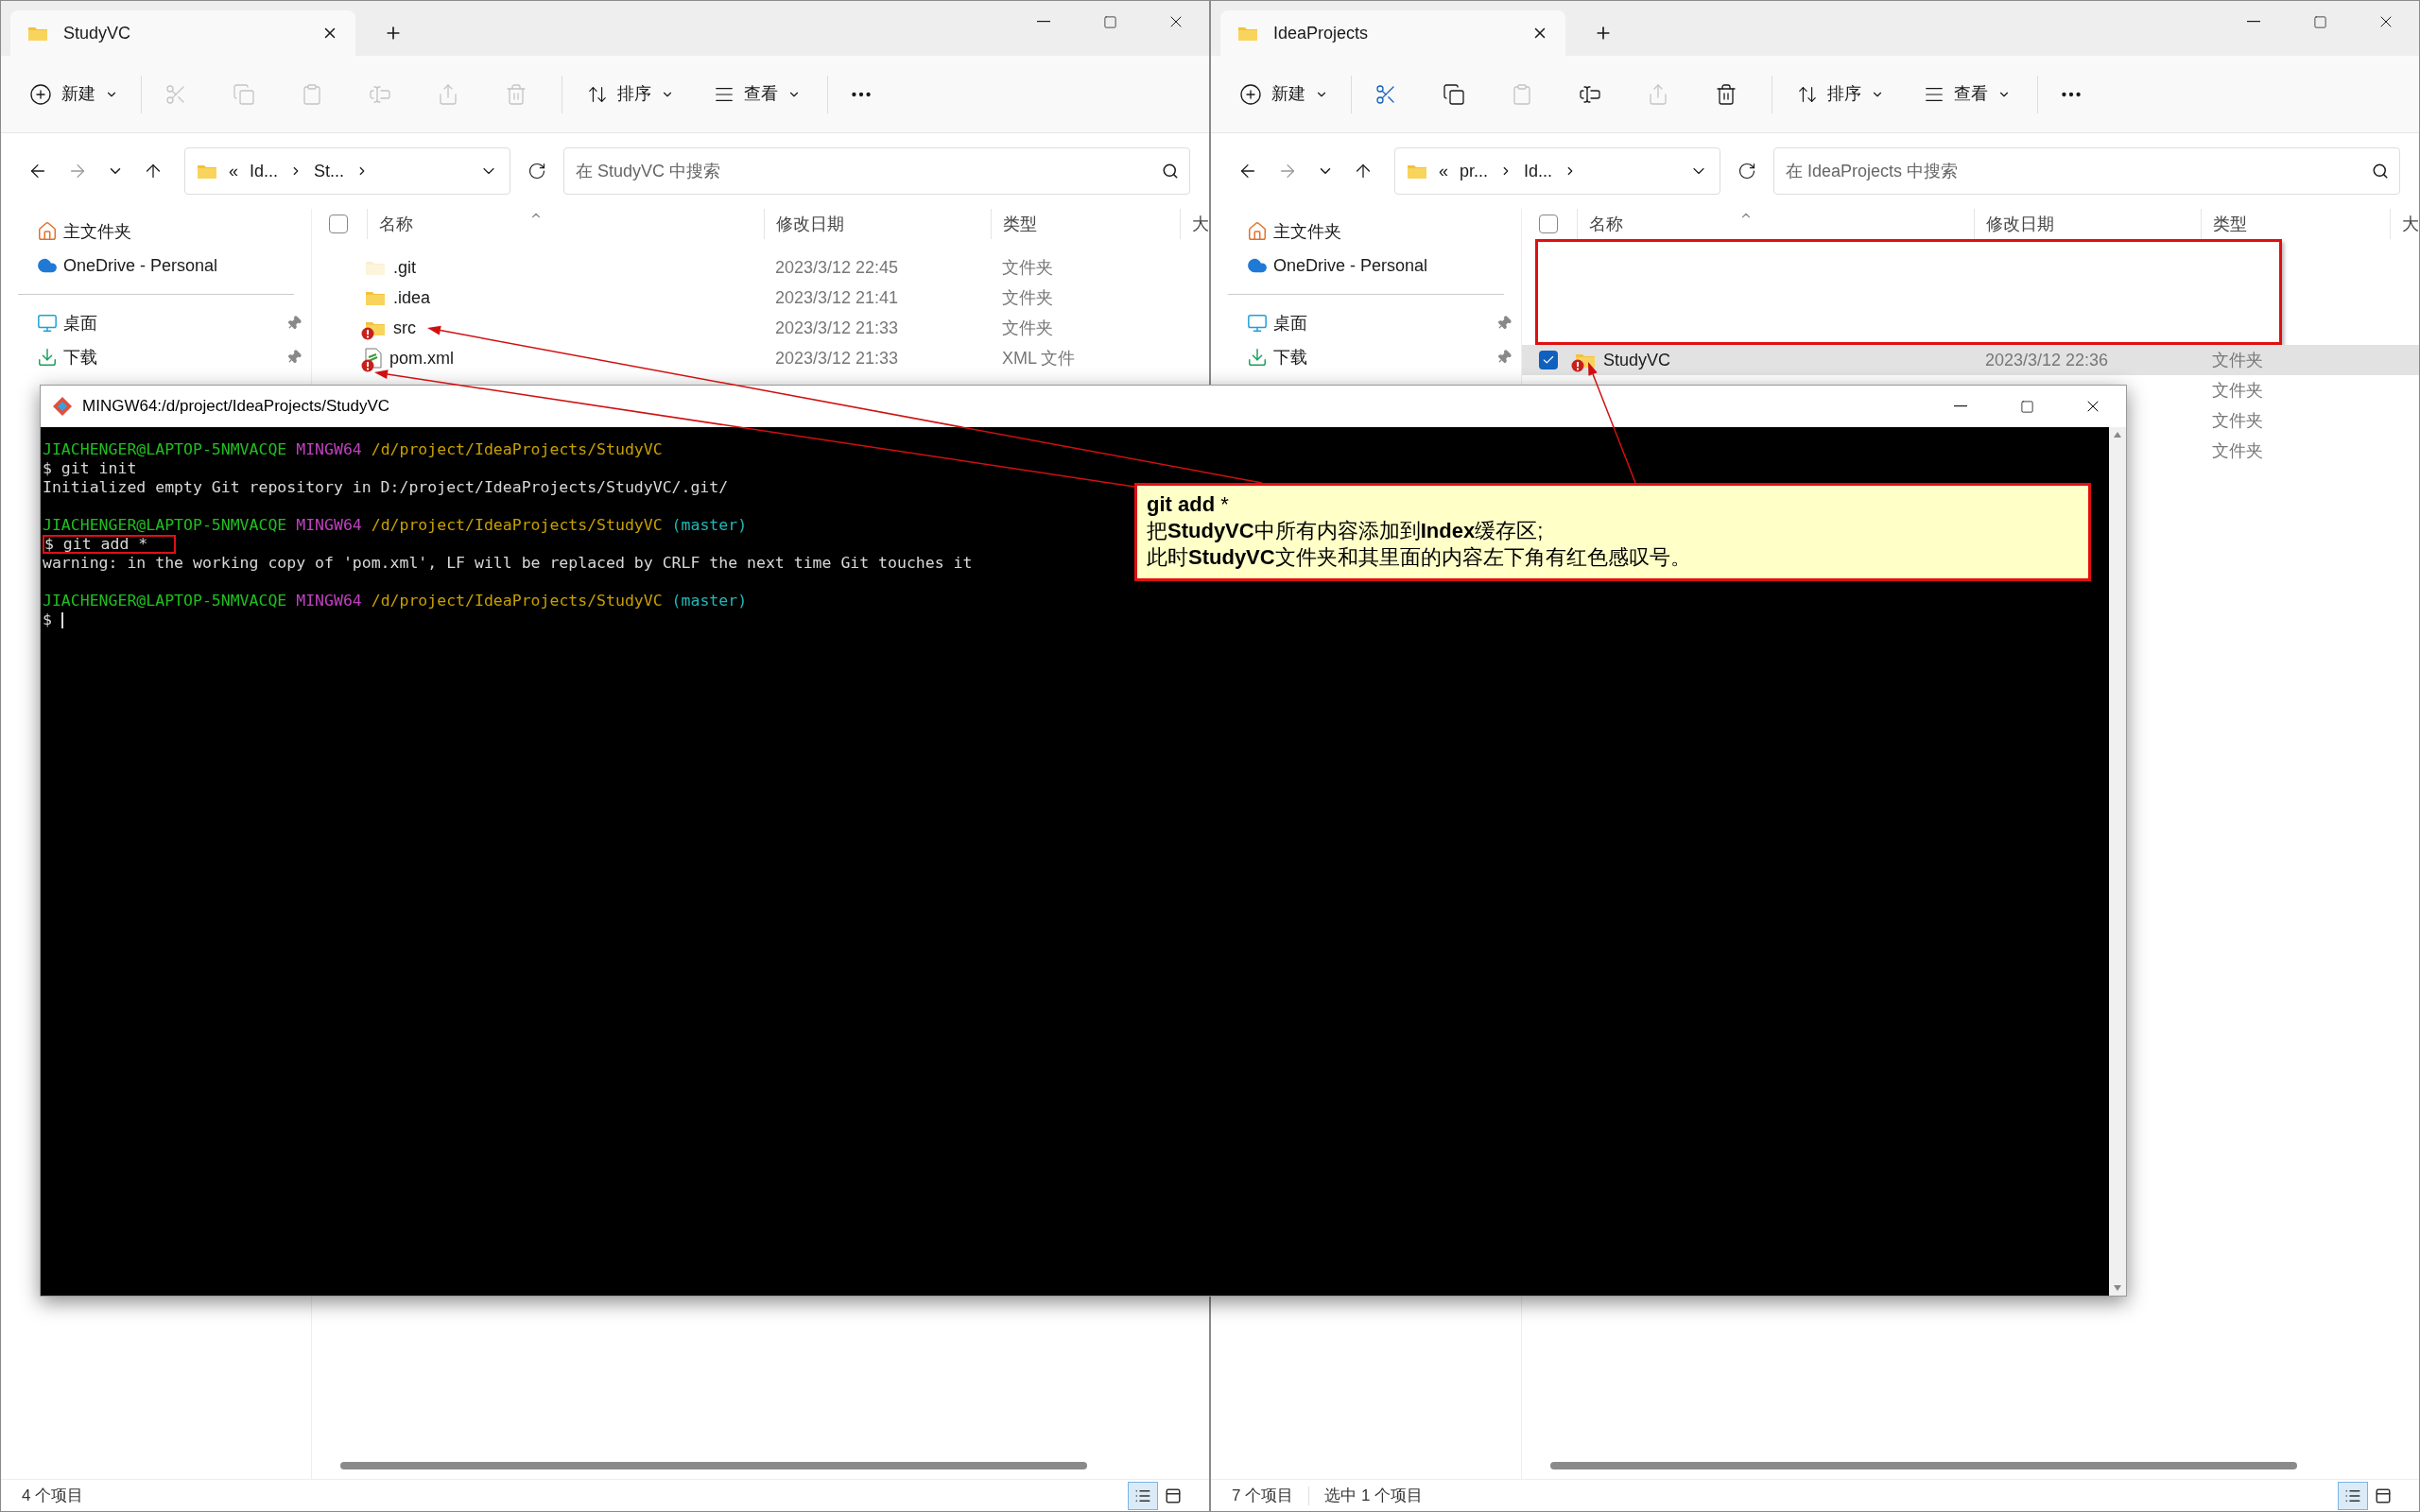 Image resolution: width=2420 pixels, height=1512 pixels. I want to click on vertical-scrollbar, so click(2117, 861).